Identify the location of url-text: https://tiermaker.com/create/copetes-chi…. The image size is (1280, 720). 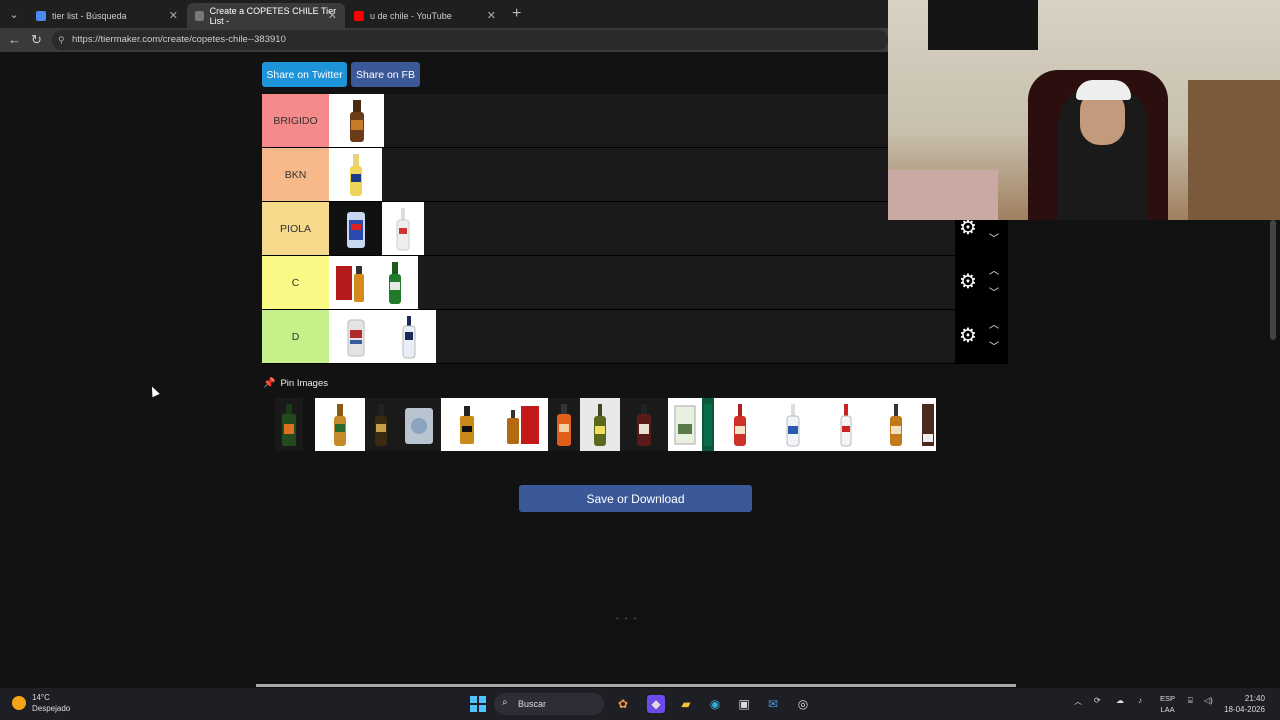
(179, 39).